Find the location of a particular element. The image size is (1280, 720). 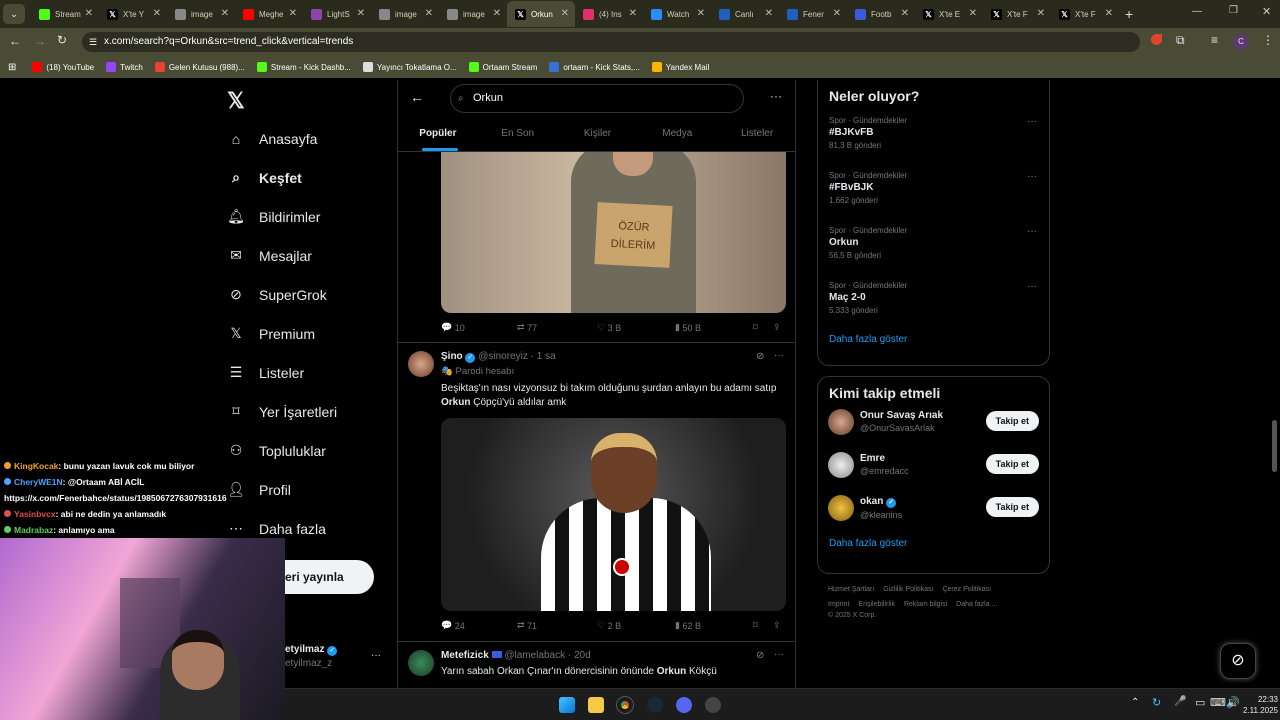

follow-suggestion: Emre @emredacc Takip et is located at coordinates (933, 471).